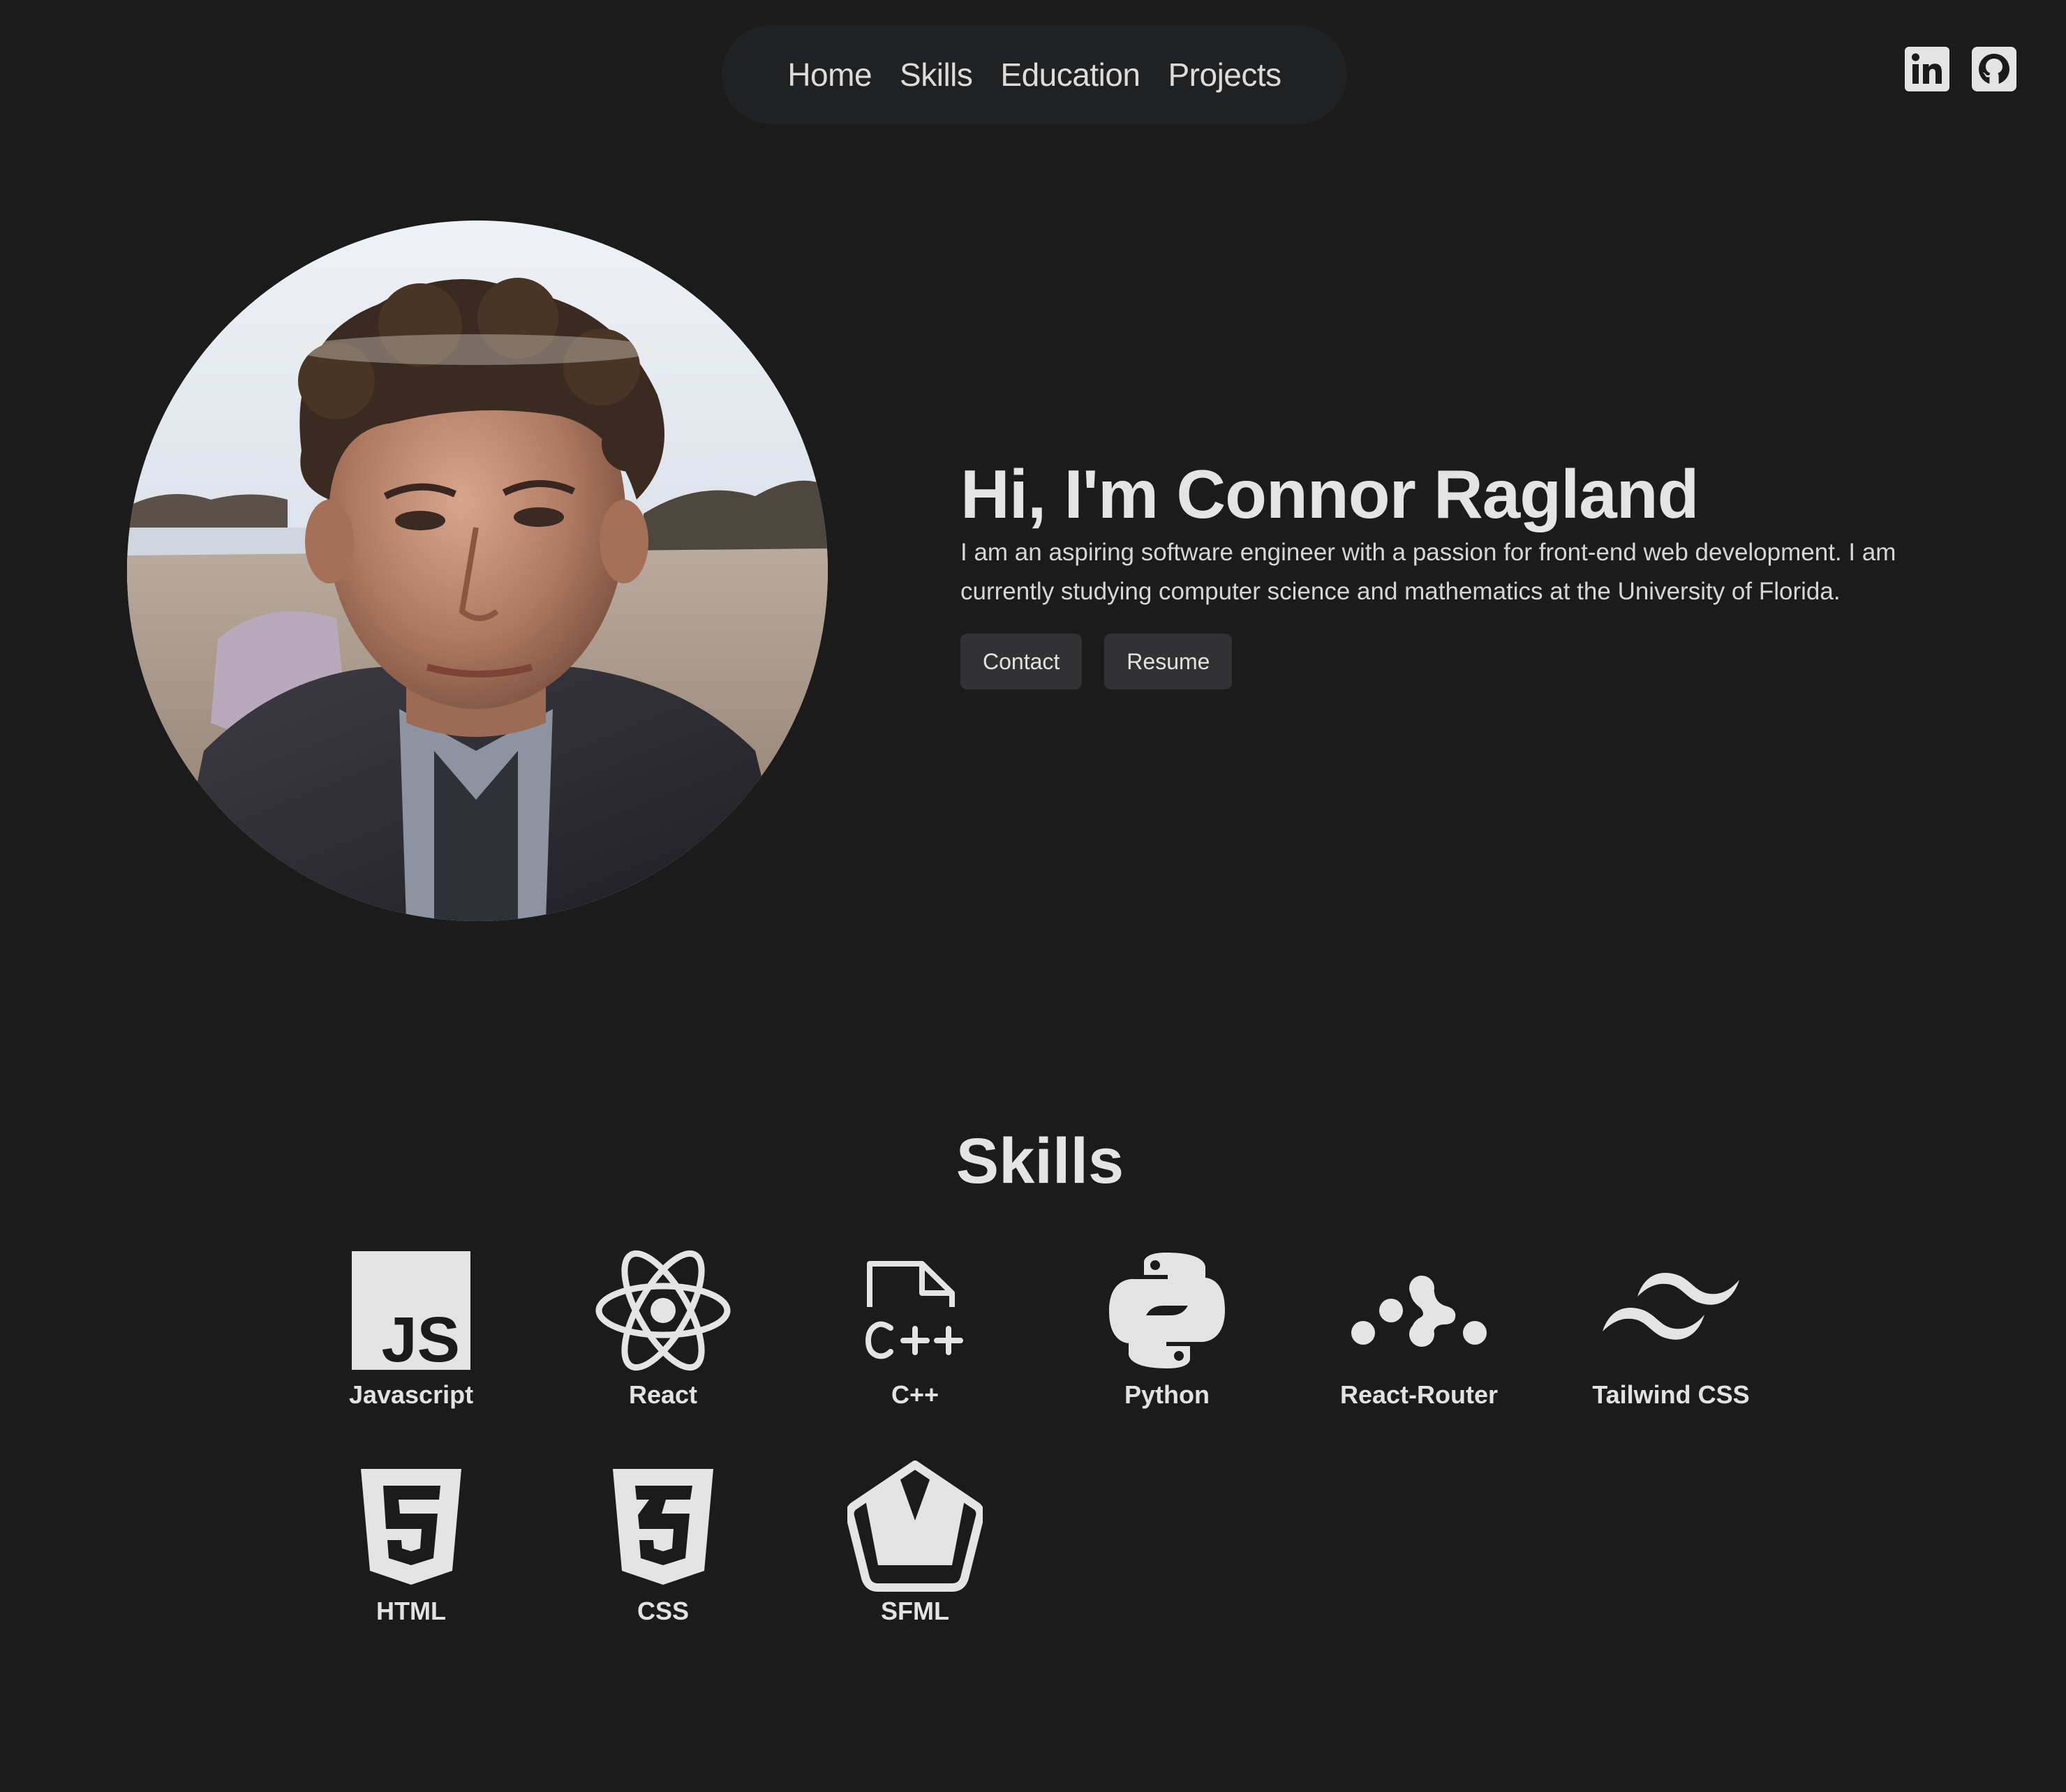  Describe the element at coordinates (420, 1337) in the screenshot. I see `svg-text: JS` at that location.